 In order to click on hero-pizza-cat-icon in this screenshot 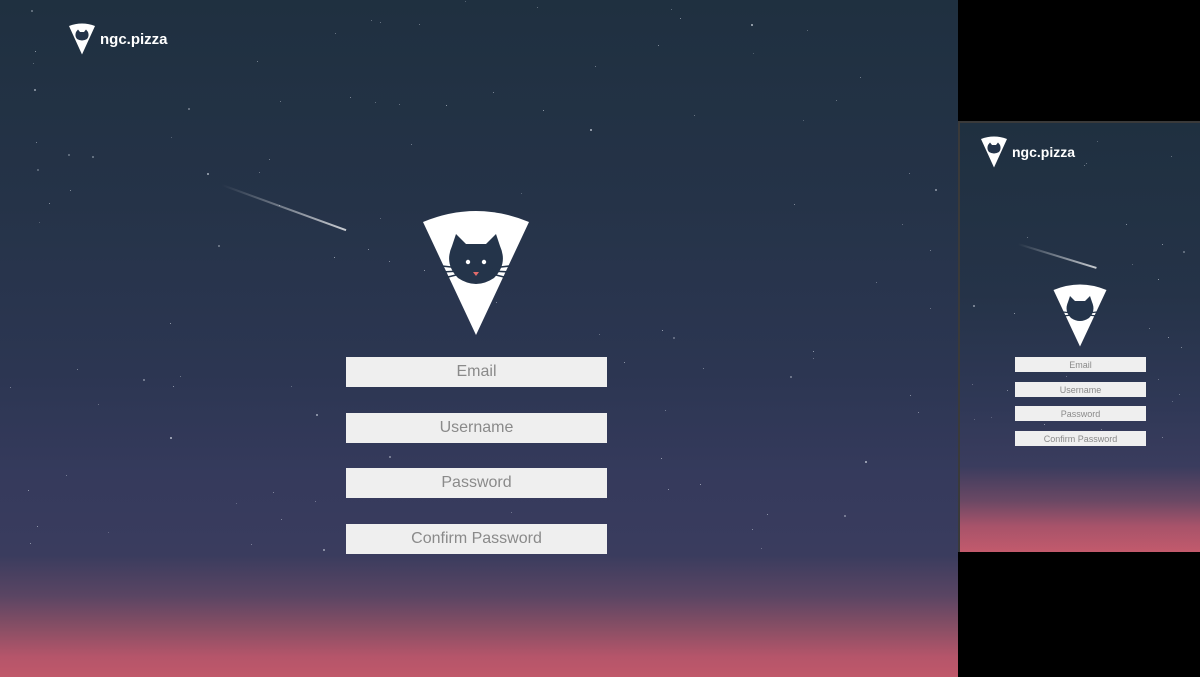, I will do `click(476, 273)`.